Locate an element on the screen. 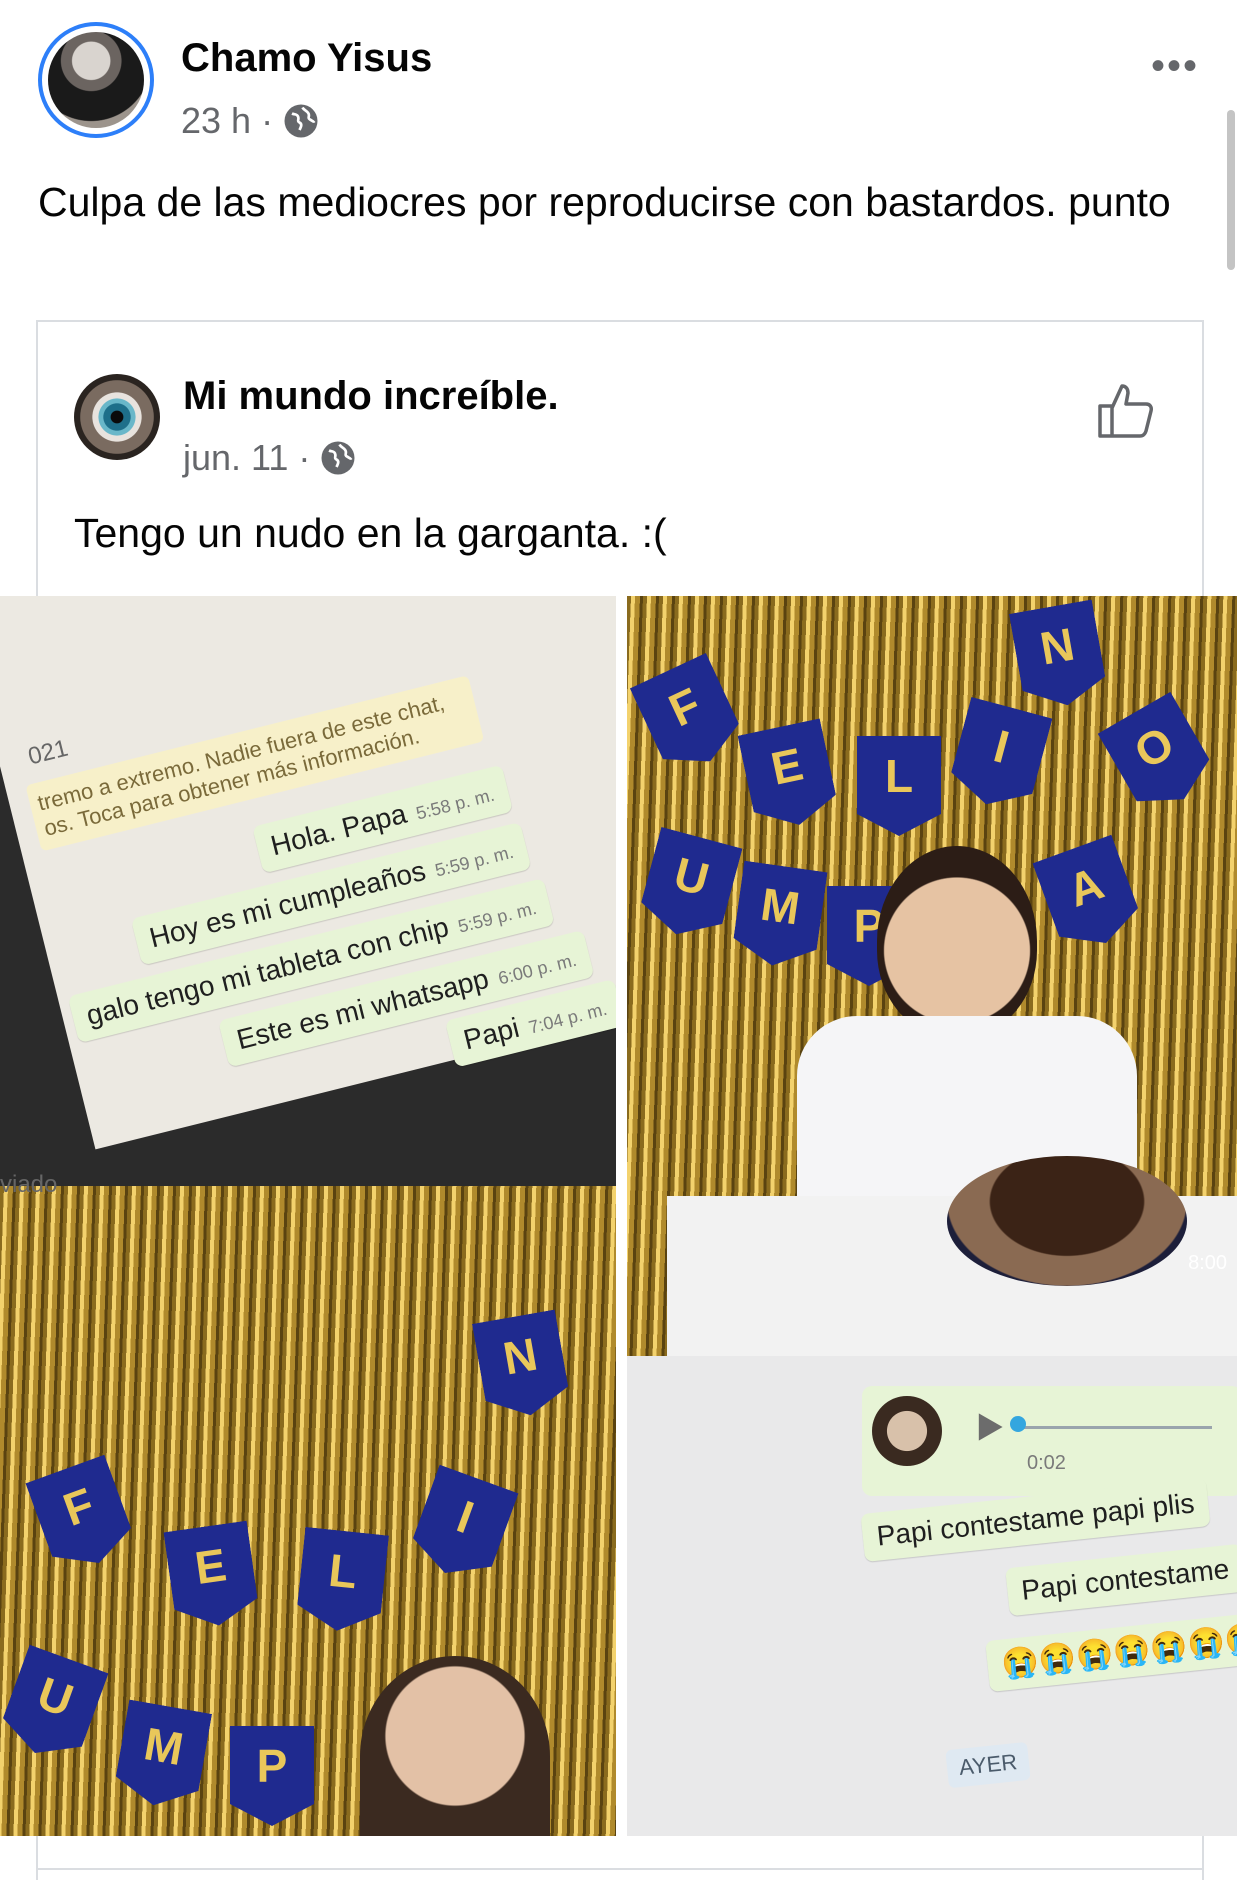  shared-author-name: Mi mundo increíble. is located at coordinates (371, 396).